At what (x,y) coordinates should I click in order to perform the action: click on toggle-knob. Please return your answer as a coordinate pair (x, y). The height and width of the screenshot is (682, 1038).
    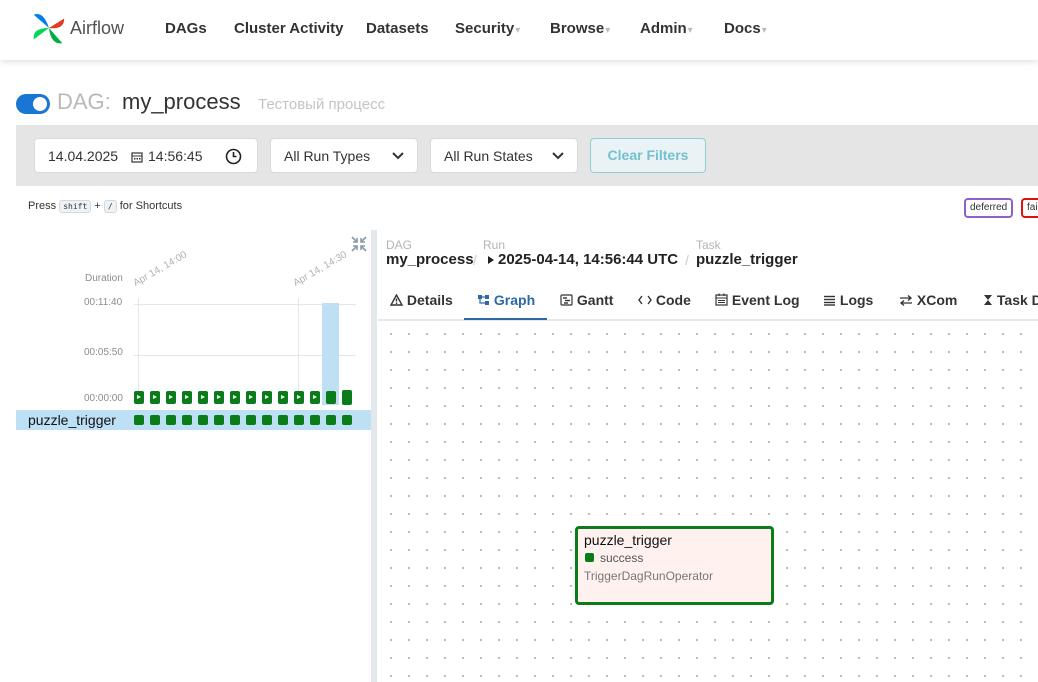
    Looking at the image, I should click on (40, 104).